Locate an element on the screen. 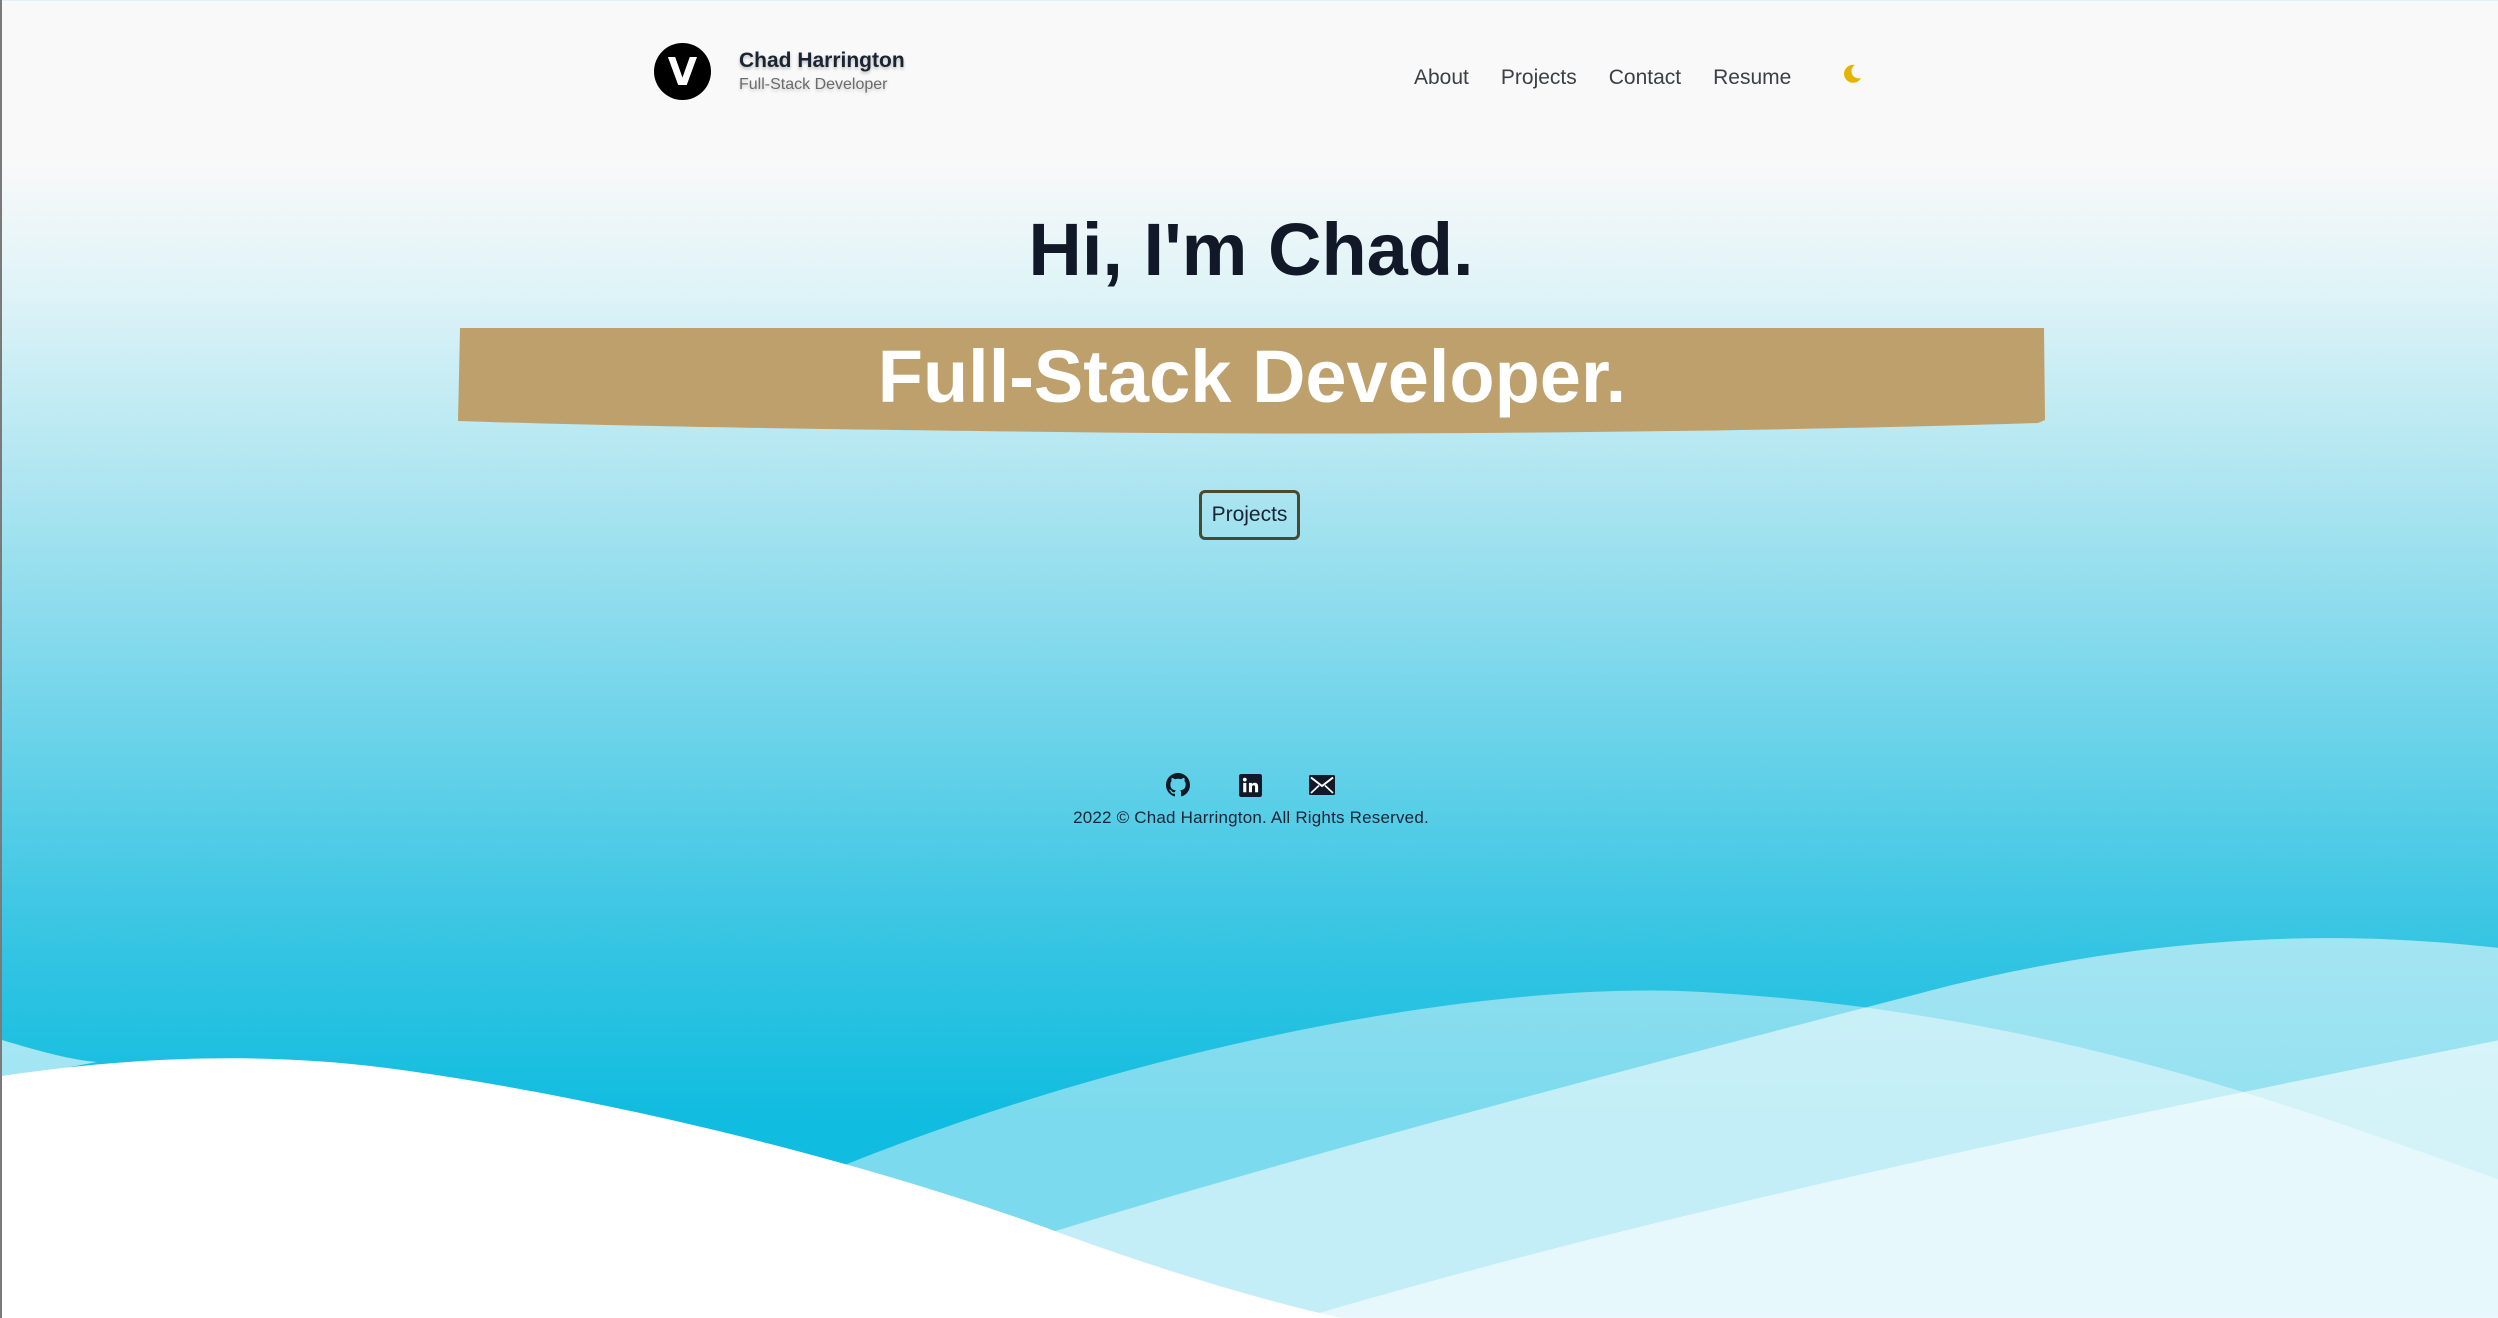 This screenshot has height=1318, width=2498. email-link is located at coordinates (1322, 785).